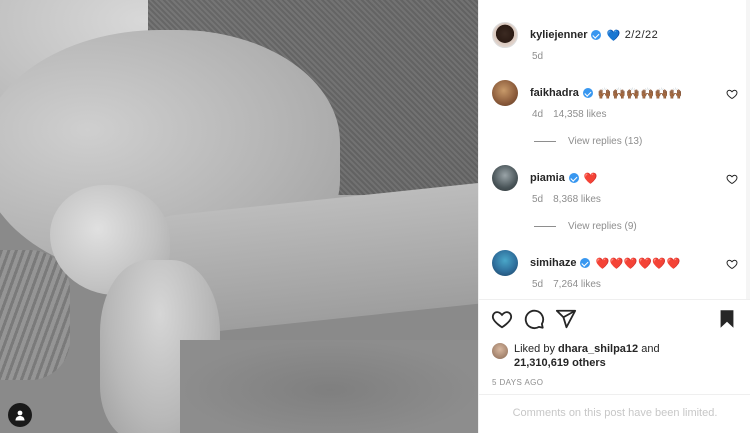 The image size is (750, 433). What do you see at coordinates (502, 319) in the screenshot?
I see `heart-outline-icon` at bounding box center [502, 319].